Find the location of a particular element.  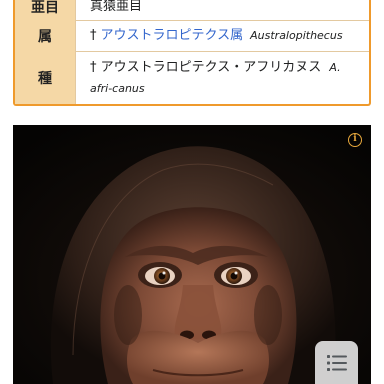

rank-label: 亜目 is located at coordinates (45, 10).